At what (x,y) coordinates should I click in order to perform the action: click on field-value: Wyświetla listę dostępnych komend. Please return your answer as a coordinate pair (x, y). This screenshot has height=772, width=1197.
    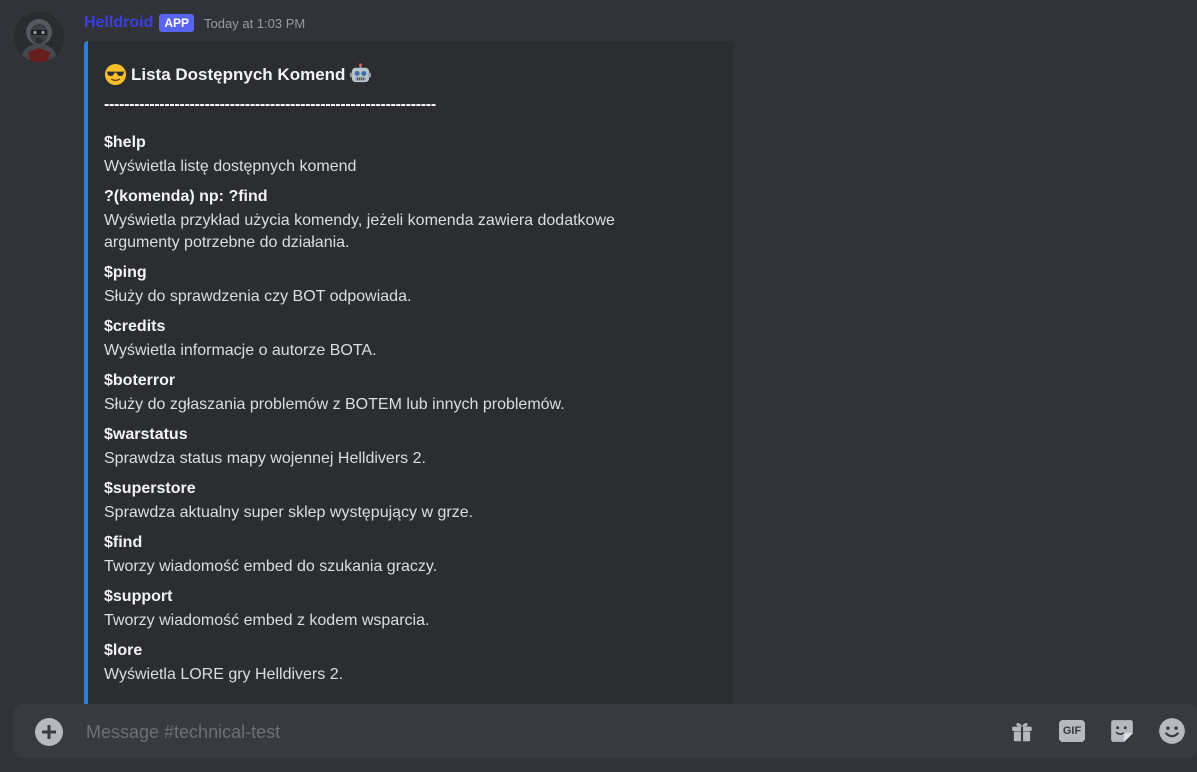
    Looking at the image, I should click on (230, 166).